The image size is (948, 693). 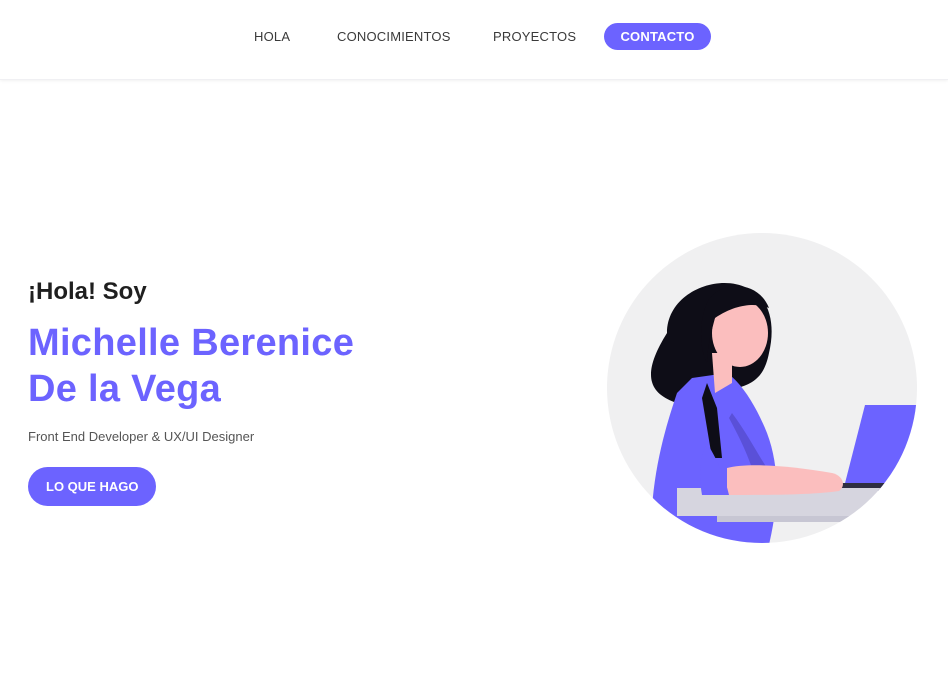 What do you see at coordinates (762, 388) in the screenshot?
I see `woman-laptop-illustration-icon` at bounding box center [762, 388].